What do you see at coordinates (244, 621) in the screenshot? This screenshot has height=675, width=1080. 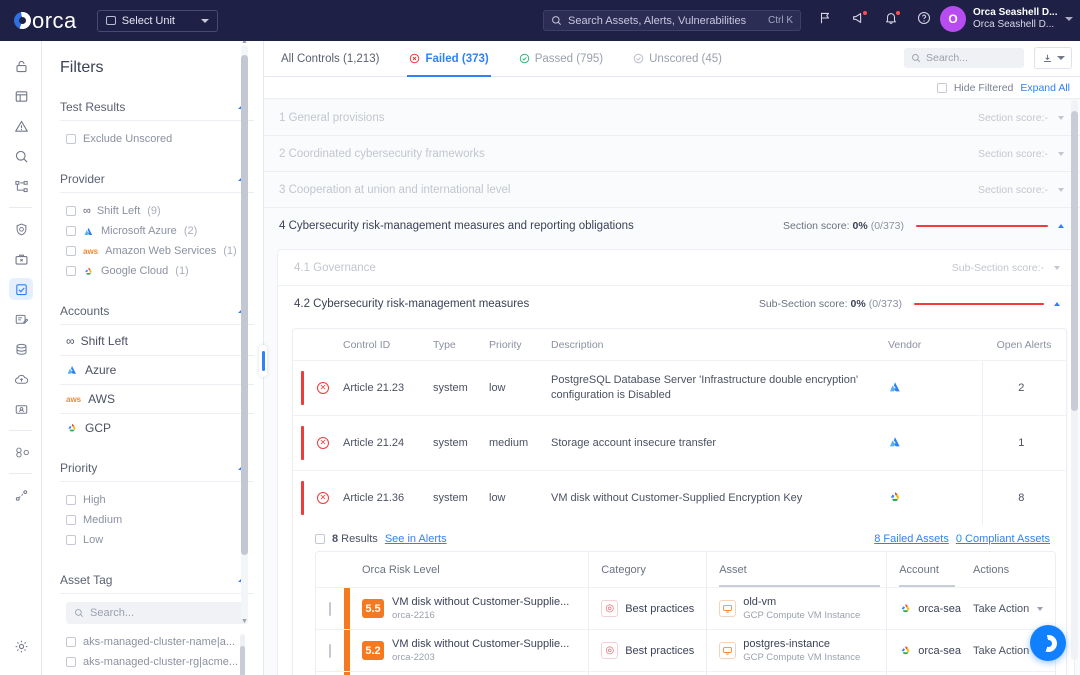 I see `scroll-down-arrow-icon: ▼` at bounding box center [244, 621].